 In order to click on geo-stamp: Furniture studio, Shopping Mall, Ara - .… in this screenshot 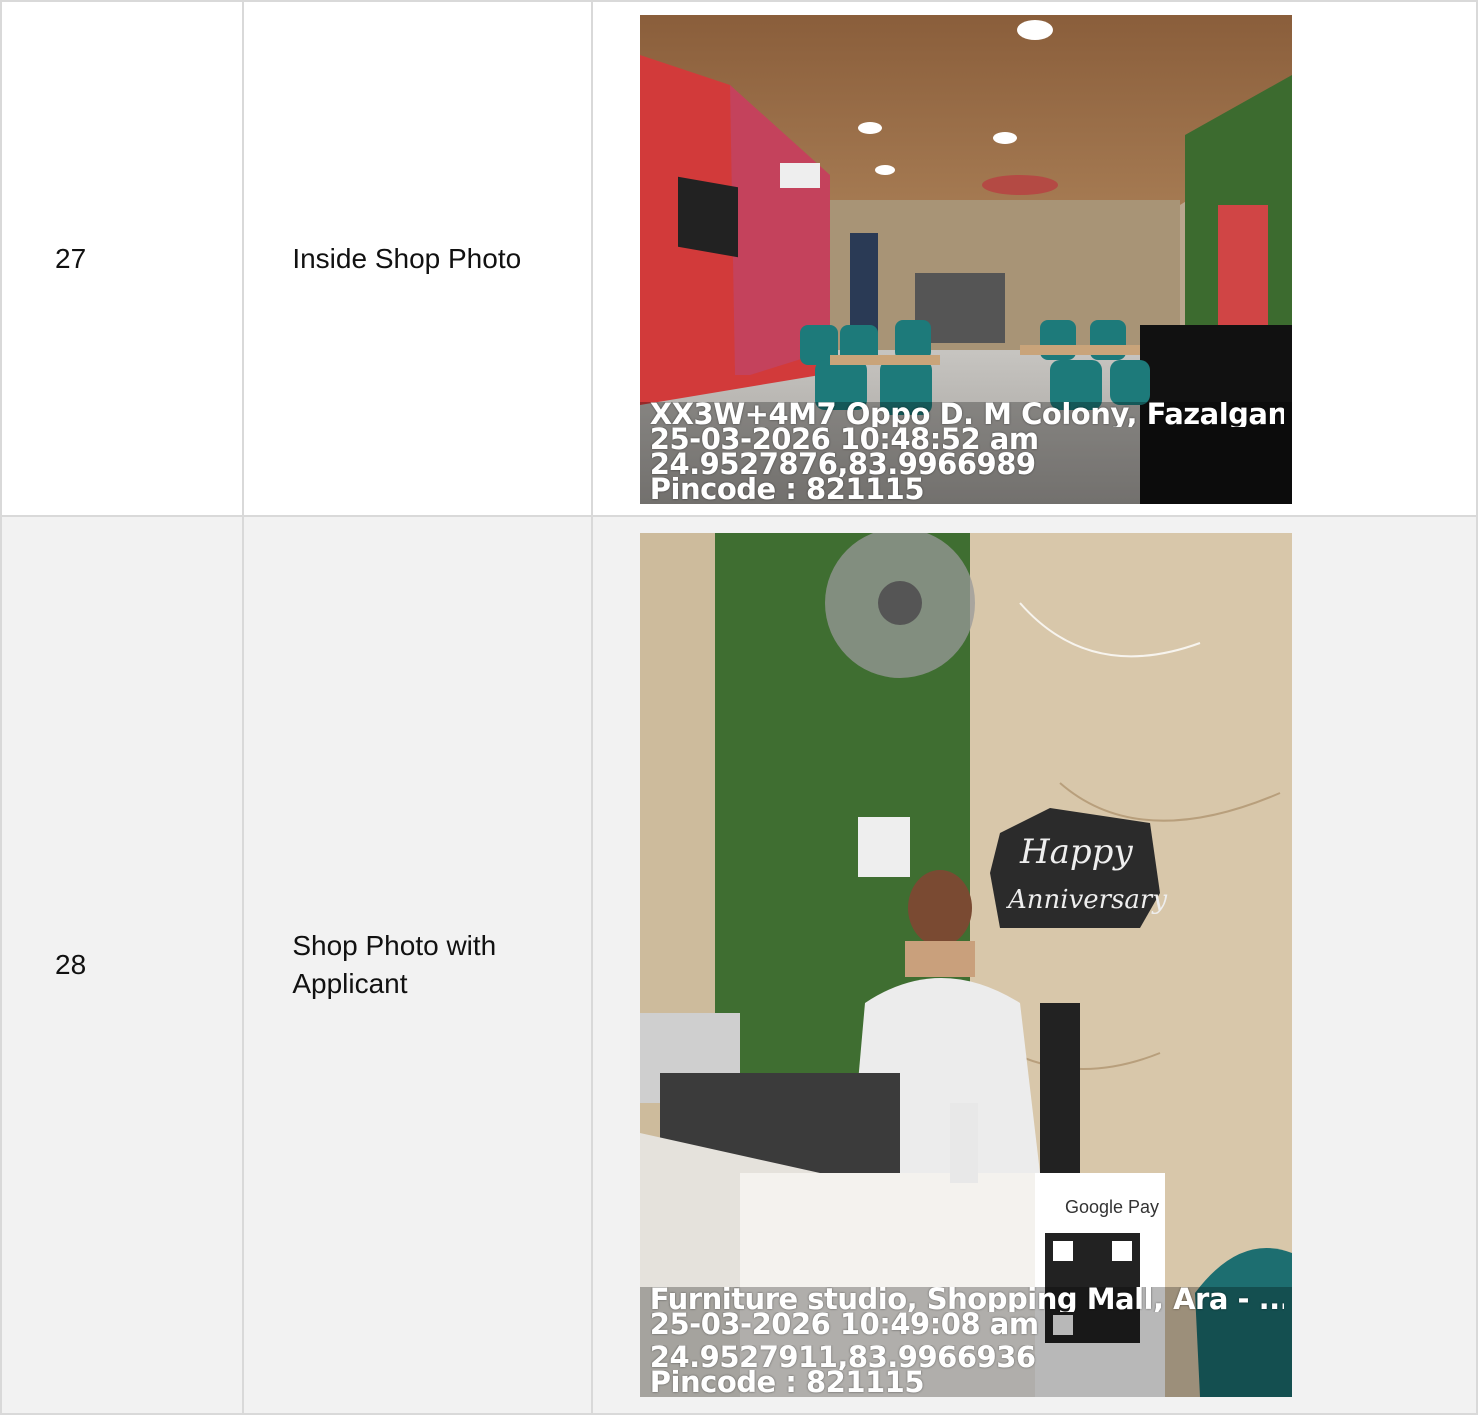, I will do `click(965, 1342)`.